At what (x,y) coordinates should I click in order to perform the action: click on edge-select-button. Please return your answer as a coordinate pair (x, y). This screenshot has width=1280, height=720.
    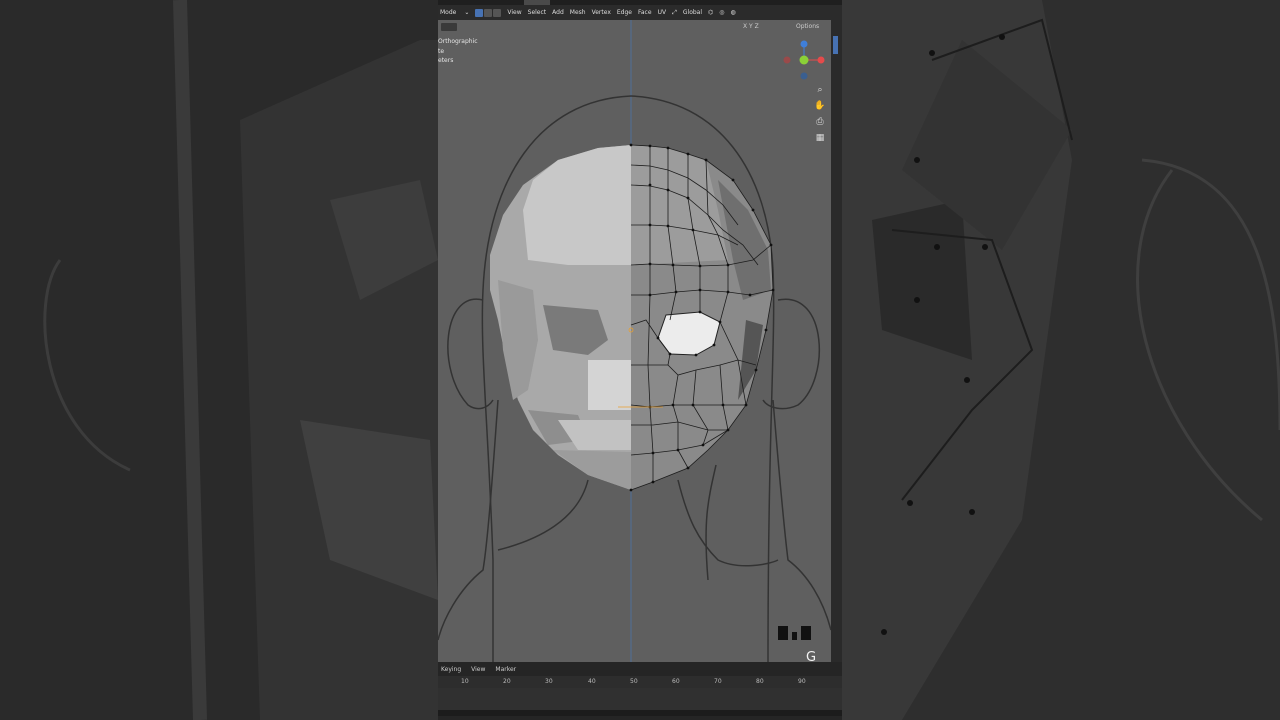
    Looking at the image, I should click on (488, 12).